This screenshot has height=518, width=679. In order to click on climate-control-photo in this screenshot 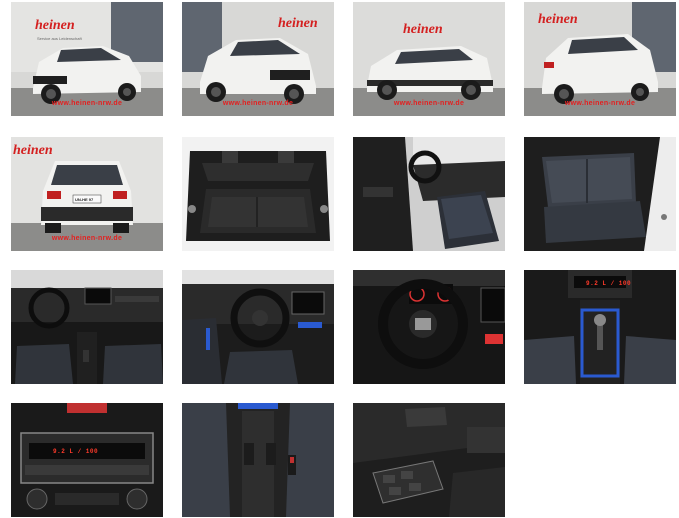, I will do `click(87, 460)`.